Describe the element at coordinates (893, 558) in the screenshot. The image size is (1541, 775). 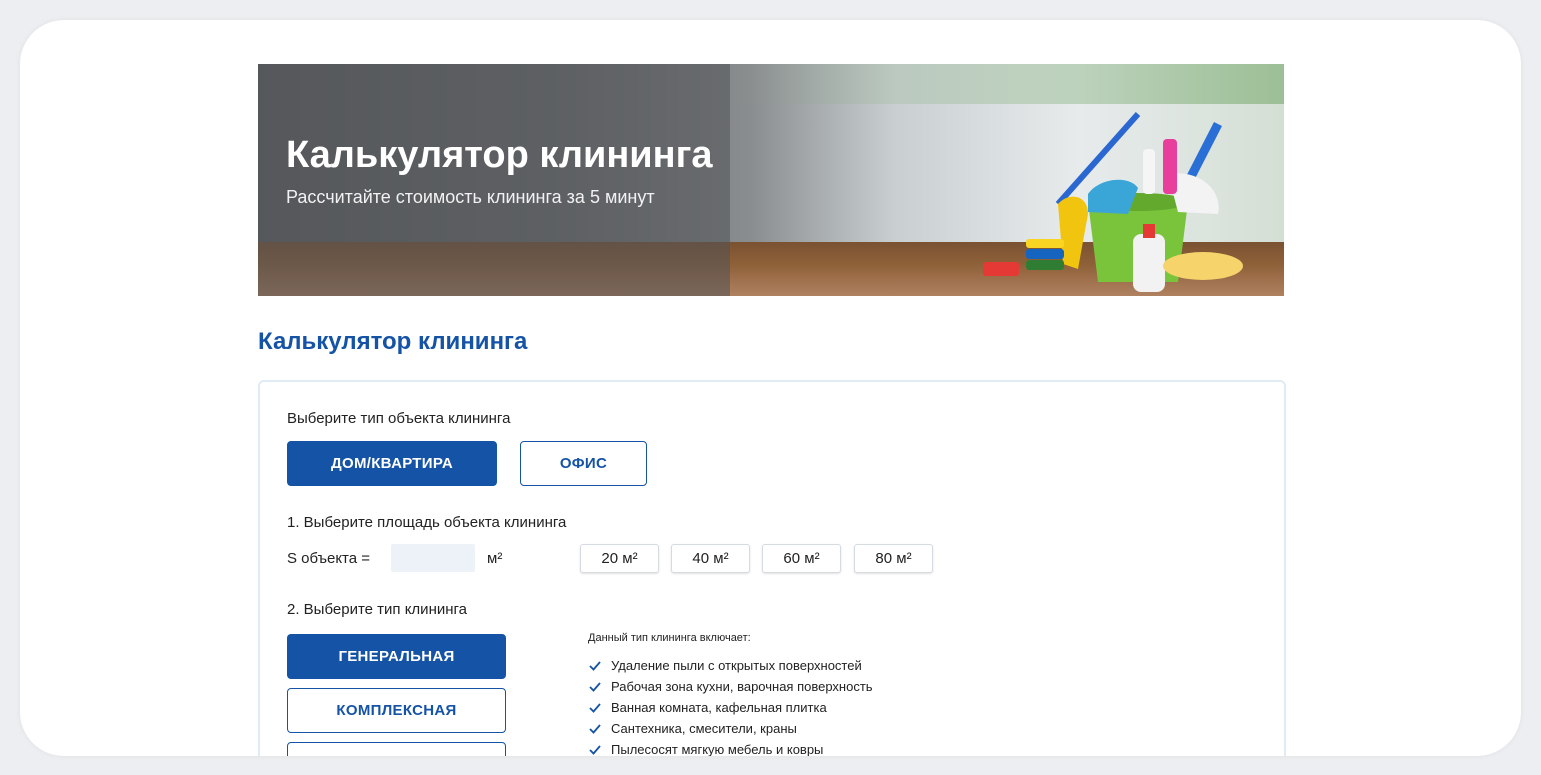
I see `area-preset-80: 80 м²` at that location.